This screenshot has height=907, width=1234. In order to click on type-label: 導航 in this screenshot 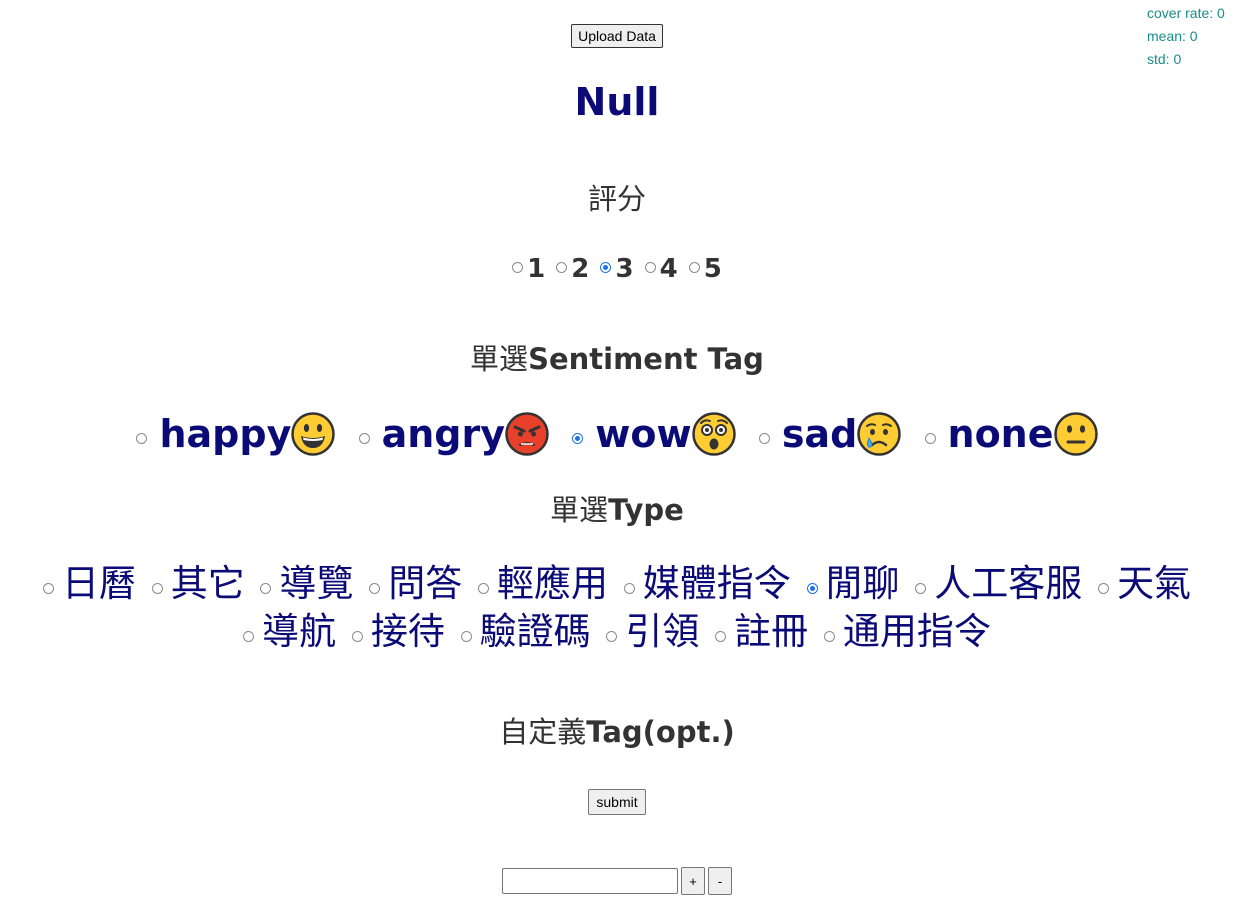, I will do `click(299, 631)`.